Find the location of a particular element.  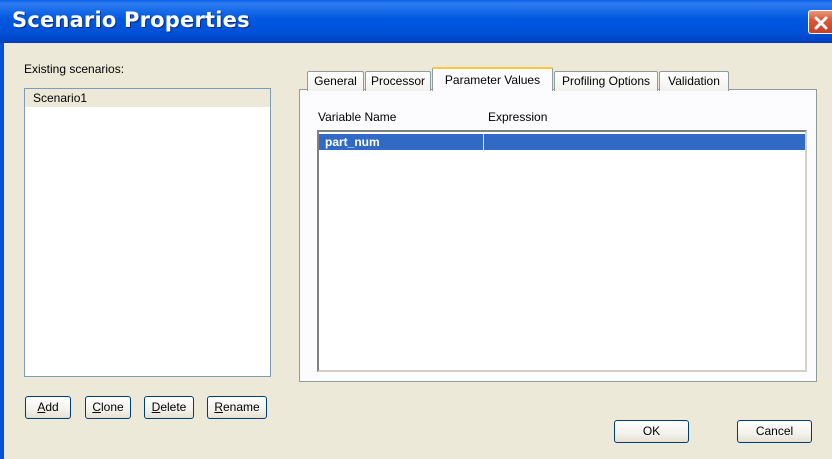

window-title: Scenario Properties is located at coordinates (131, 20).